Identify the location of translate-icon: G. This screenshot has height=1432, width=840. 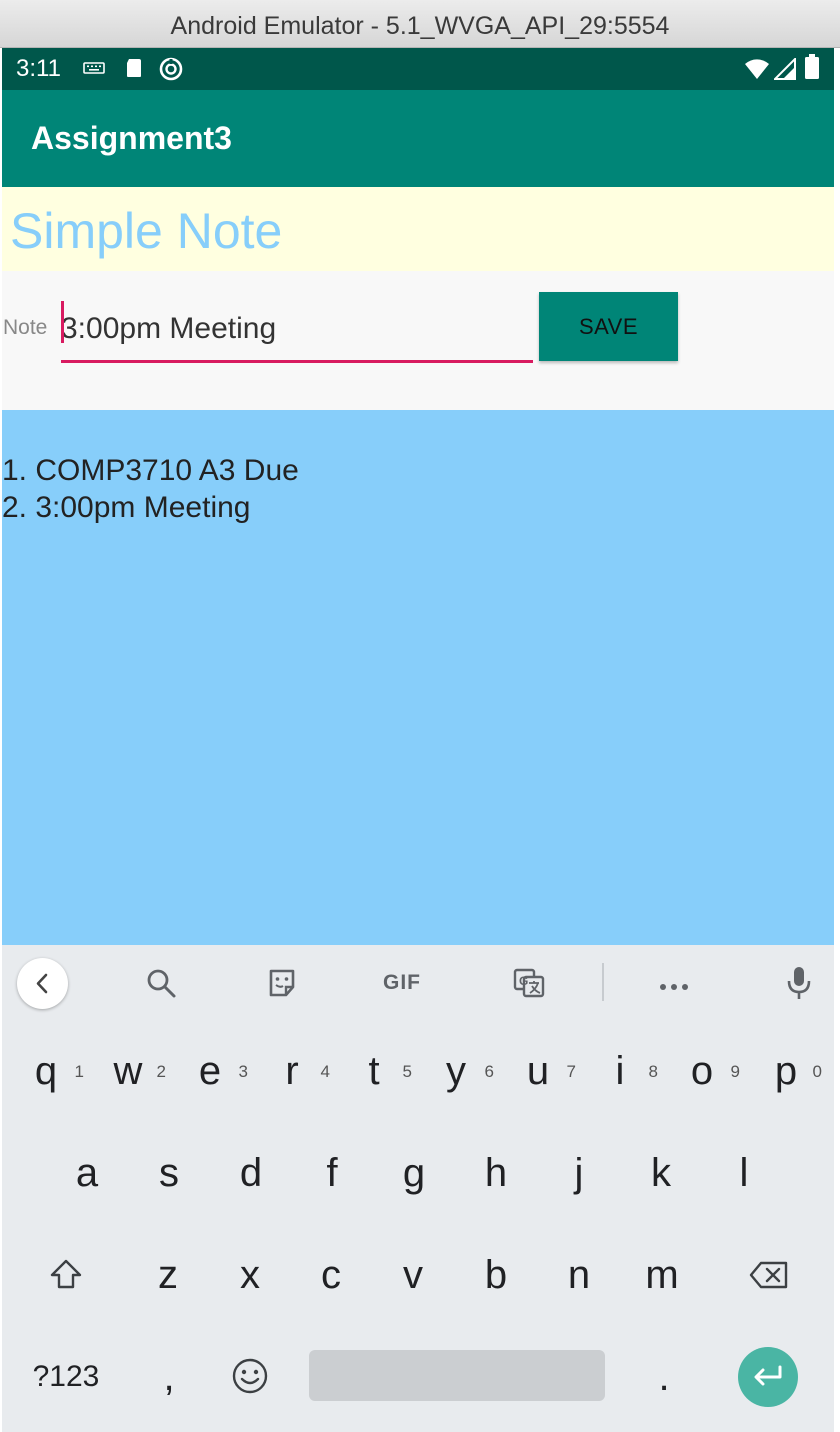
(529, 985).